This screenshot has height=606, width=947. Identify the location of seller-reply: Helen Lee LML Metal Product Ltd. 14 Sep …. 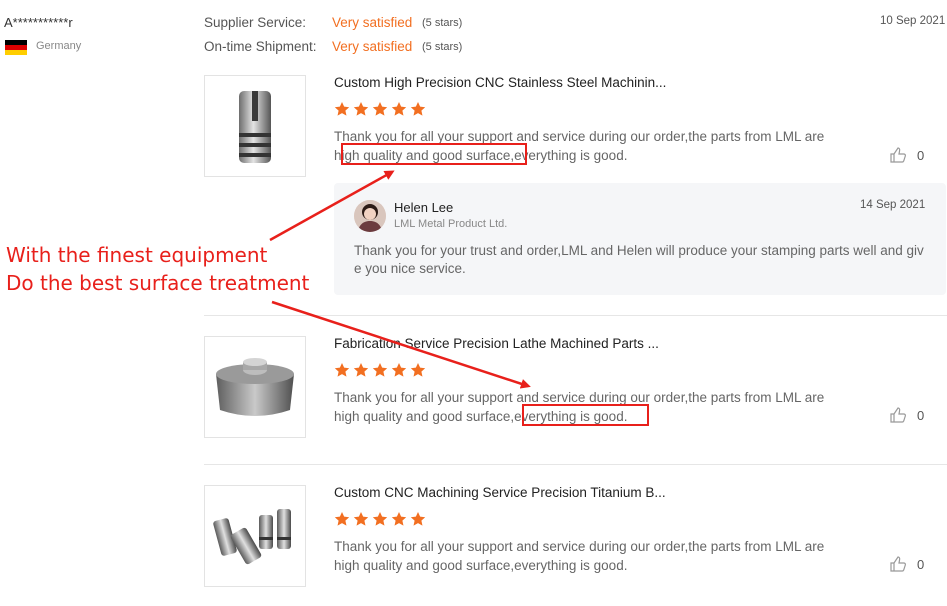
(640, 239).